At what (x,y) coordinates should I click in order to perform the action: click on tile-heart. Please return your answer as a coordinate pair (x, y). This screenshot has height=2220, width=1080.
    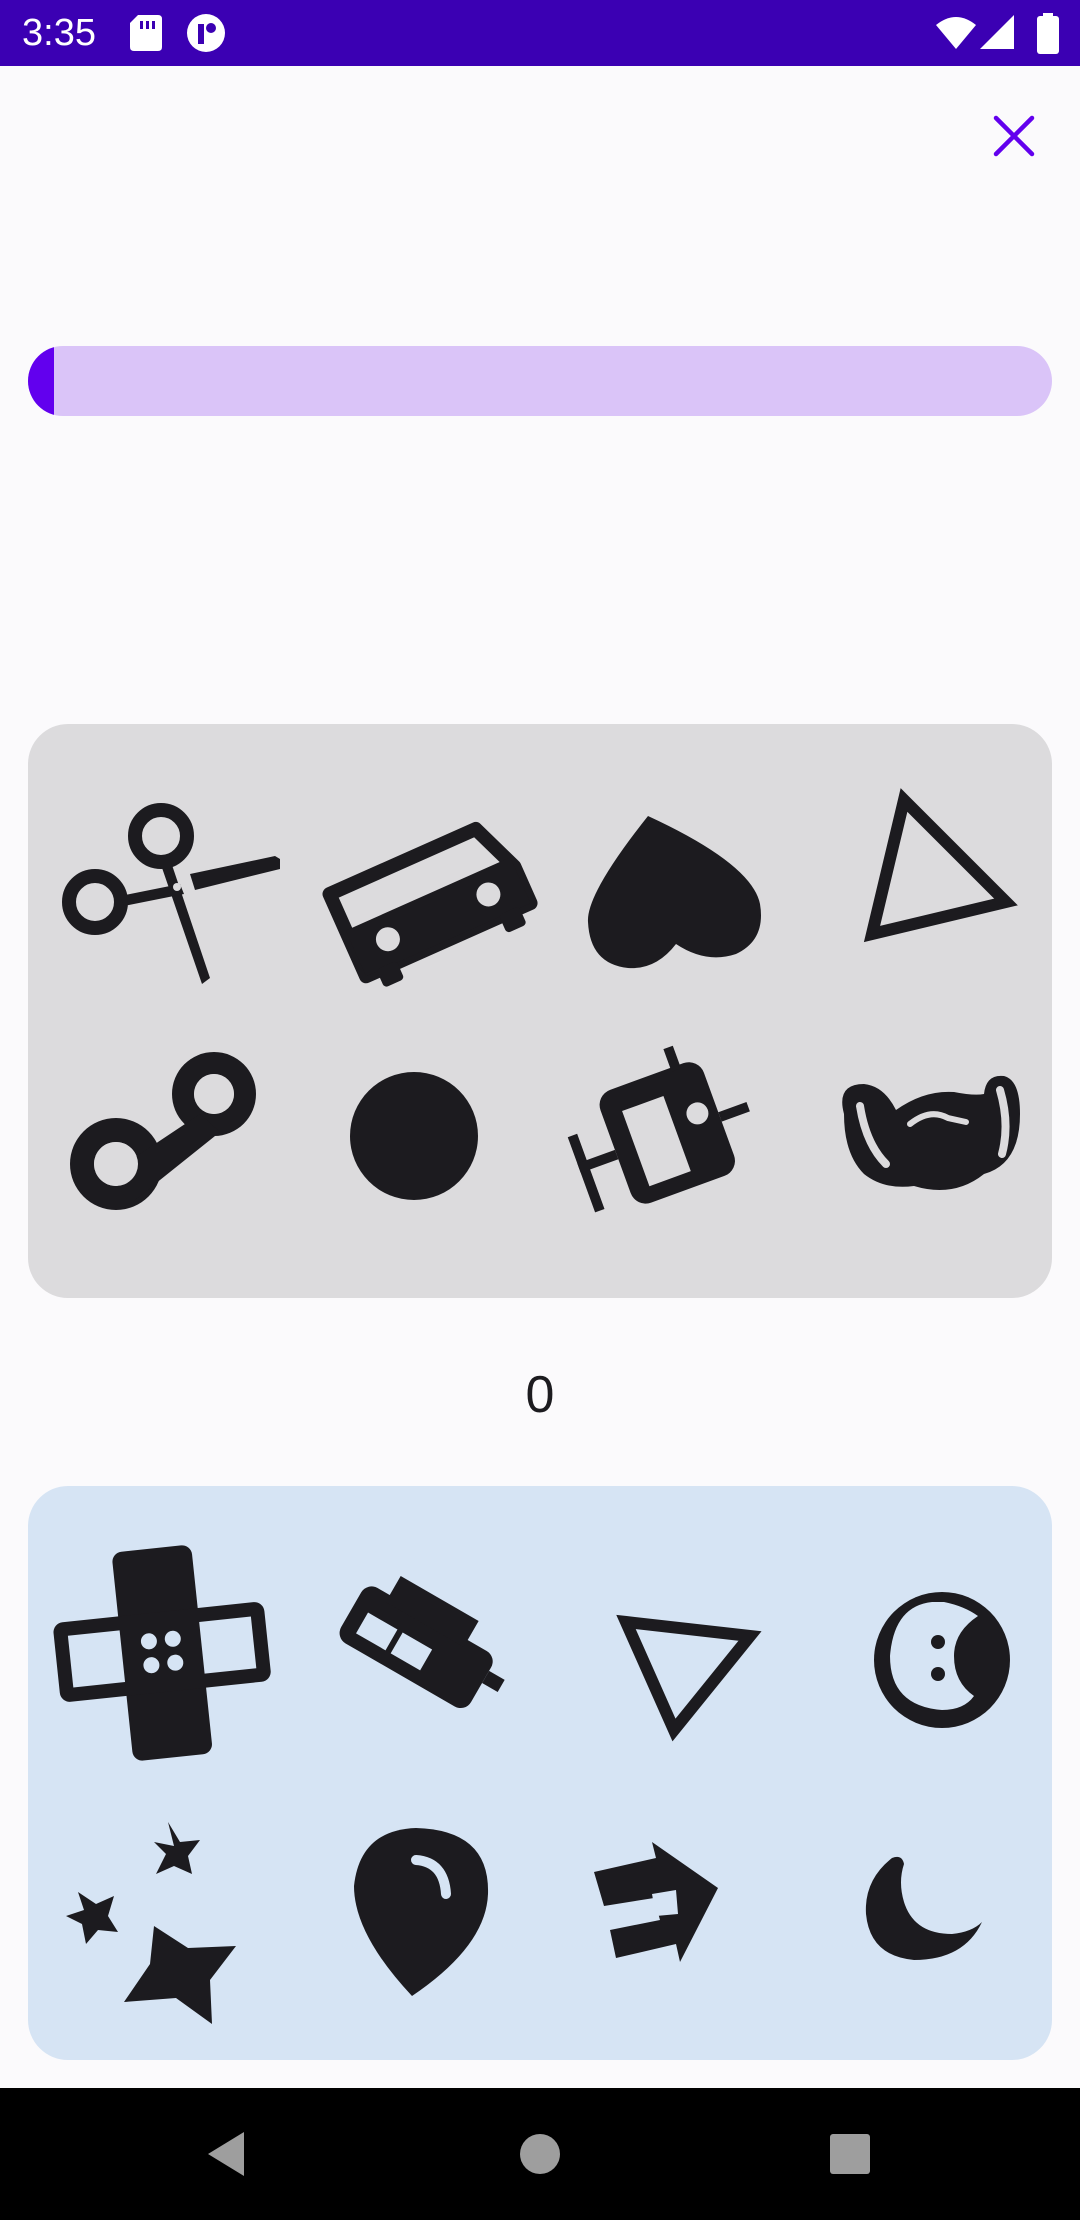
    Looking at the image, I should click on (676, 874).